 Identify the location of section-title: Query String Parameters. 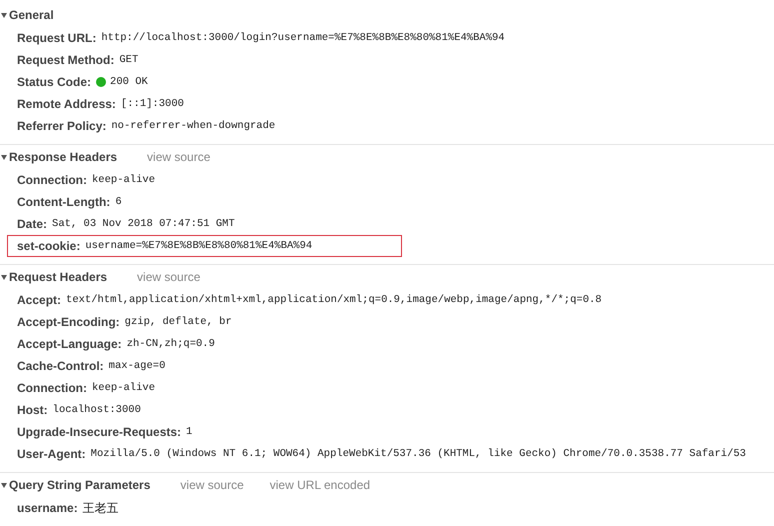
(79, 485).